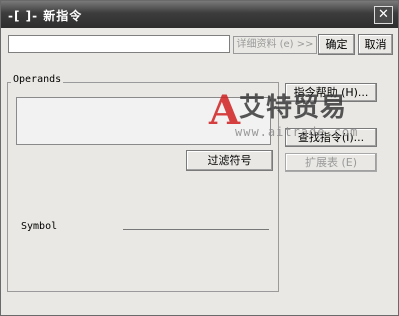 The width and height of the screenshot is (399, 316). Describe the element at coordinates (196, 229) in the screenshot. I see `symbol-value-line` at that location.